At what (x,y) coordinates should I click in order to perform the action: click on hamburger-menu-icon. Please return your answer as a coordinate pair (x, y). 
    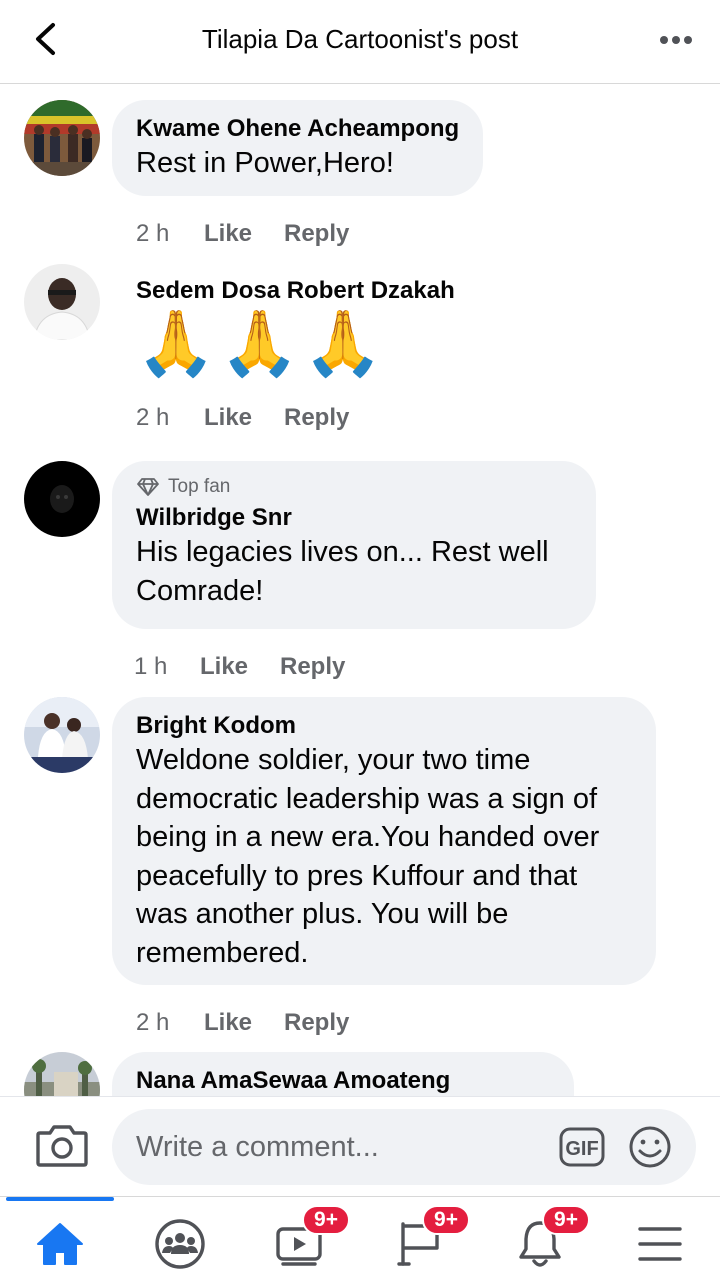
    Looking at the image, I should click on (660, 1244).